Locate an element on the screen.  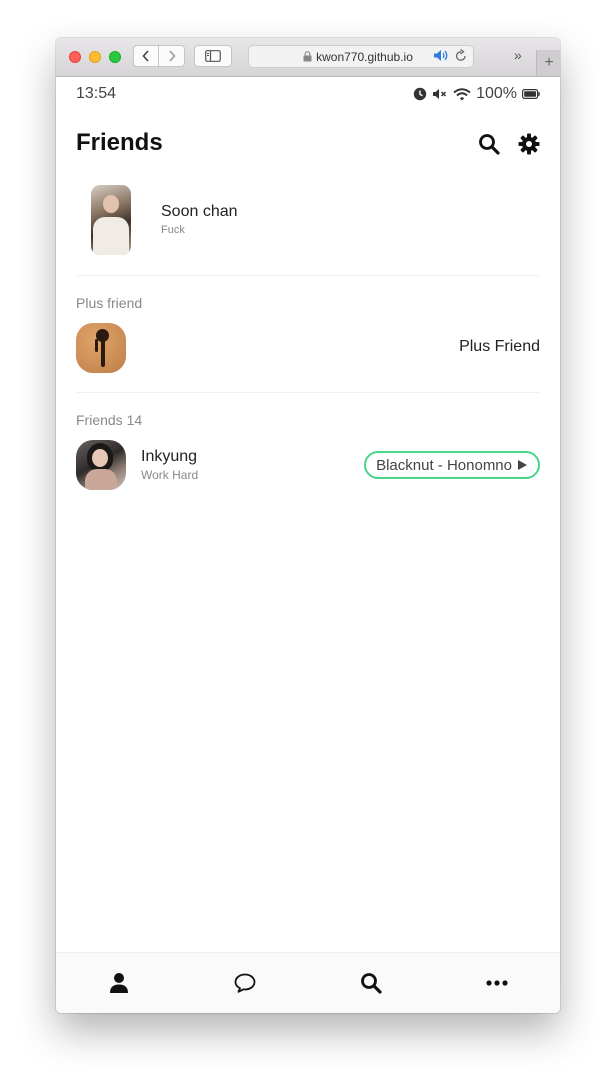
tab-search is located at coordinates (371, 983).